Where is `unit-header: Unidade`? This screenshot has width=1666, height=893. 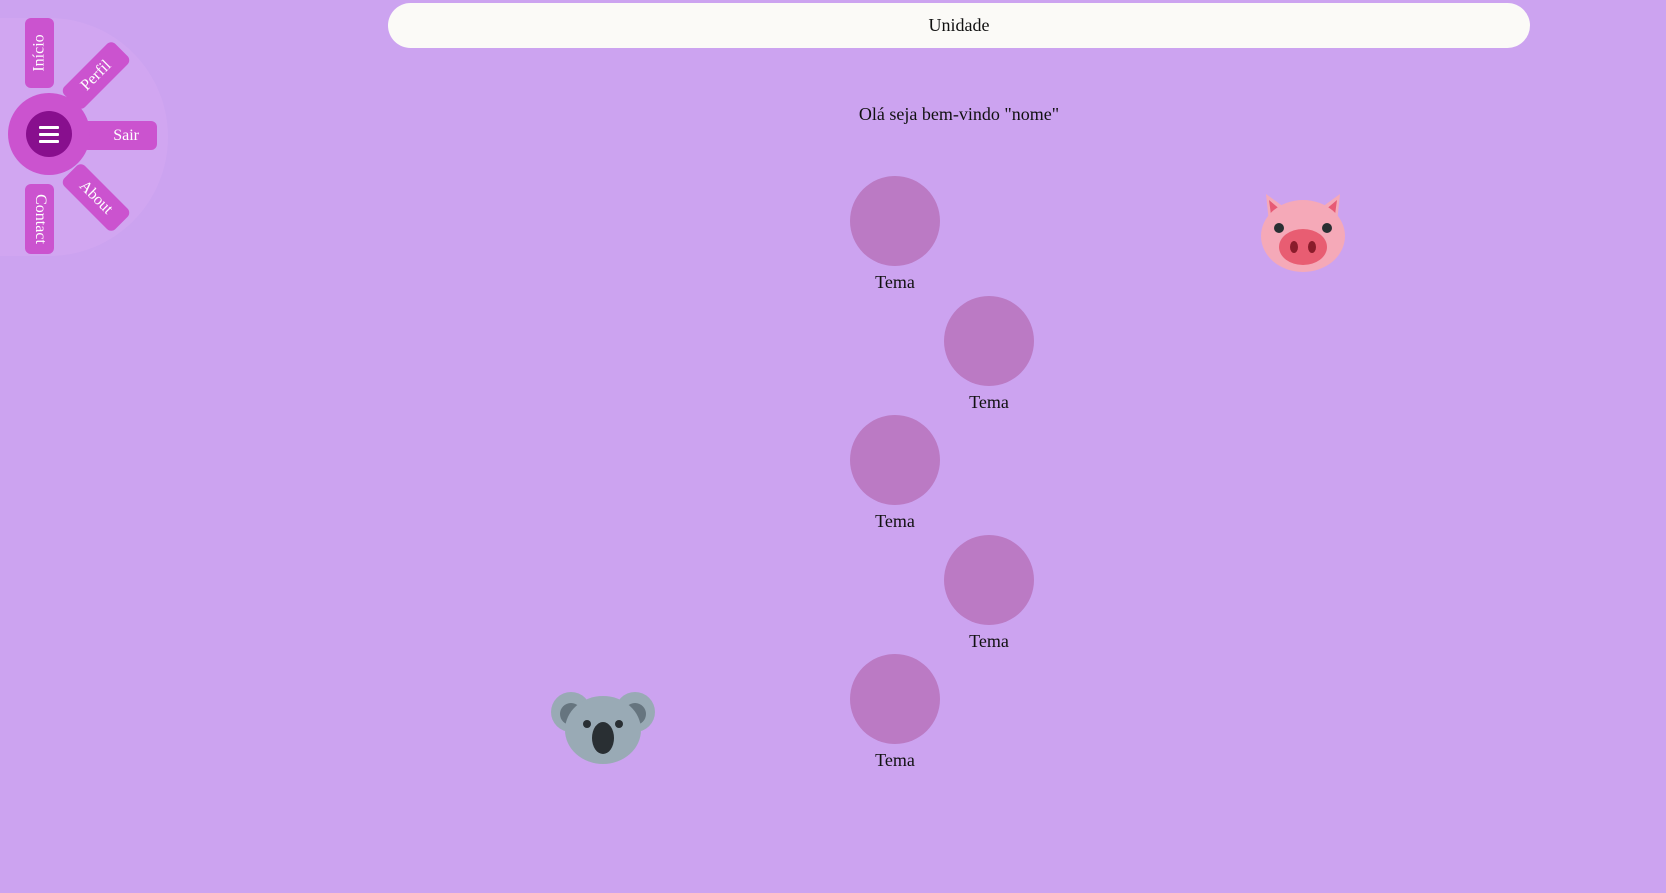
unit-header: Unidade is located at coordinates (959, 25).